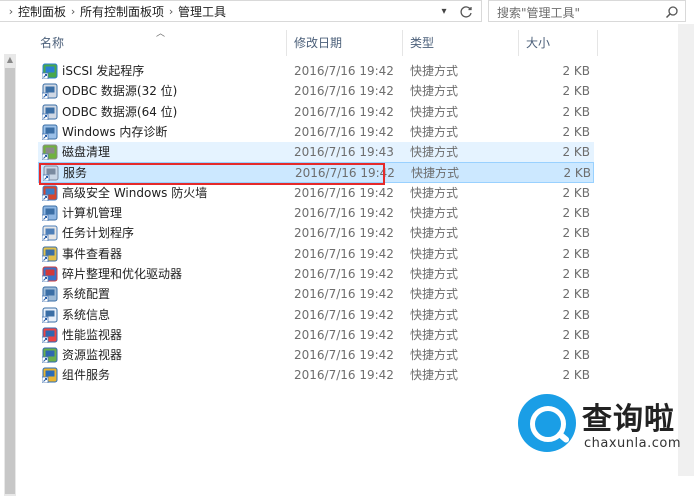 The image size is (694, 496). Describe the element at coordinates (86, 294) in the screenshot. I see `file-name: 系统配置` at that location.